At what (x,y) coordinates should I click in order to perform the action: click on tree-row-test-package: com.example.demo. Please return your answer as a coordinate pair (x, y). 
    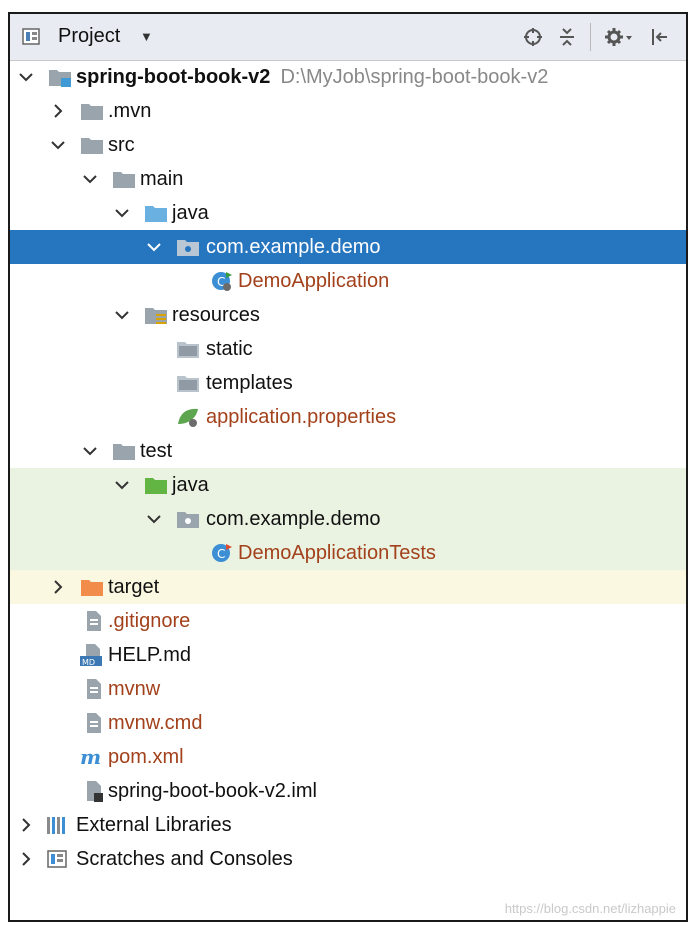
    Looking at the image, I should click on (348, 519).